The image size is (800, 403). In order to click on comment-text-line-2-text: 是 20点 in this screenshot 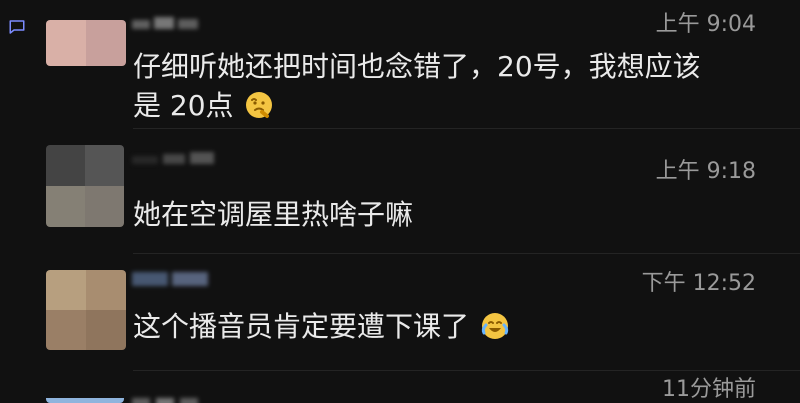, I will do `click(183, 105)`.